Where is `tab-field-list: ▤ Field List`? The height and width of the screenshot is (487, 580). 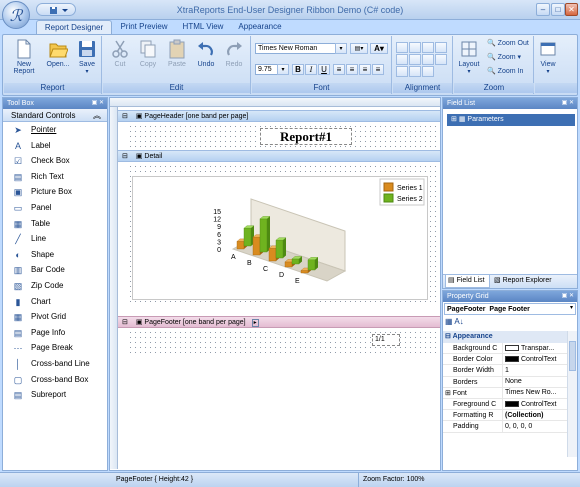 tab-field-list: ▤ Field List is located at coordinates (467, 281).